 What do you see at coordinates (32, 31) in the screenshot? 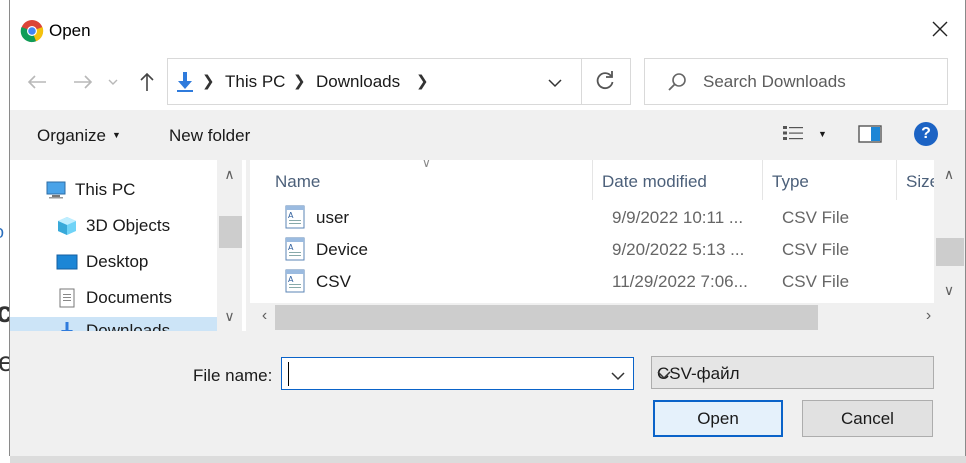
I see `chrome-icon` at bounding box center [32, 31].